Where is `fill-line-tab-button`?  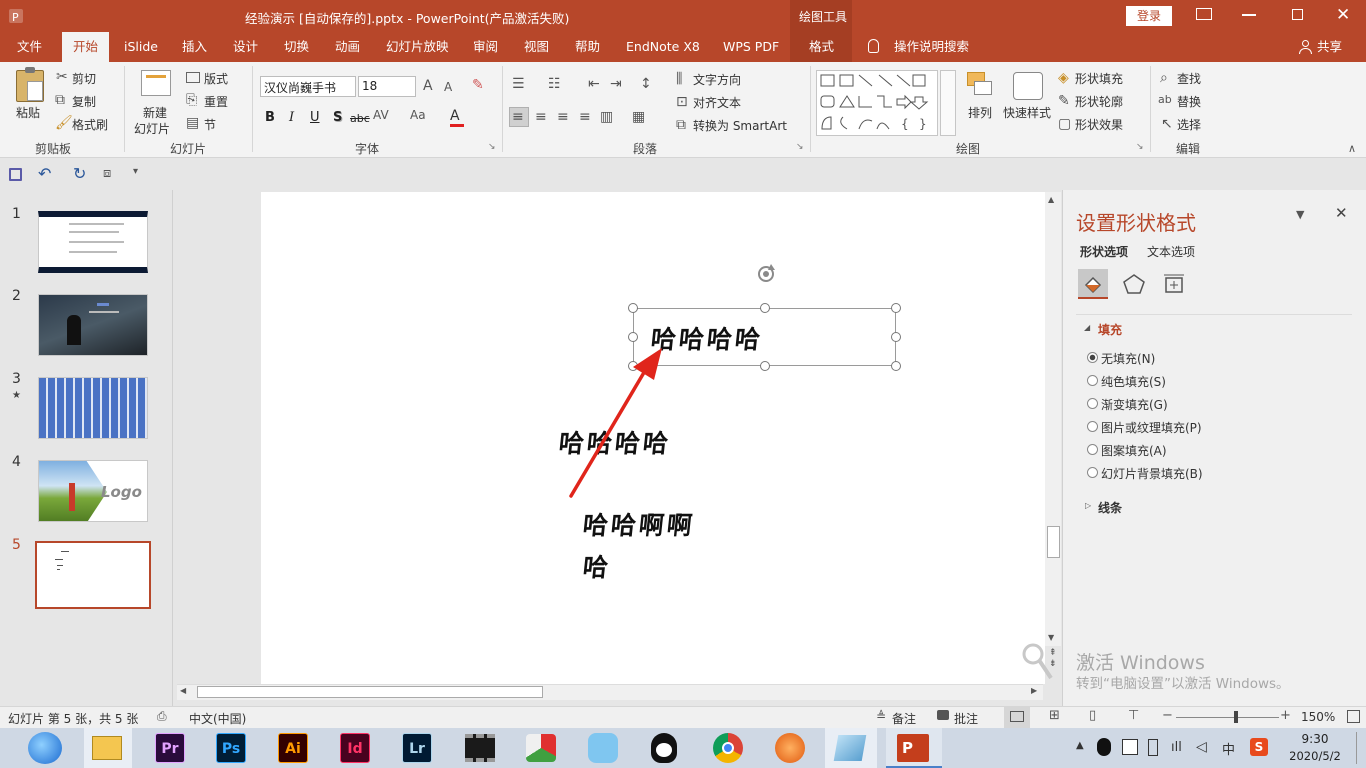 fill-line-tab-button is located at coordinates (1093, 284).